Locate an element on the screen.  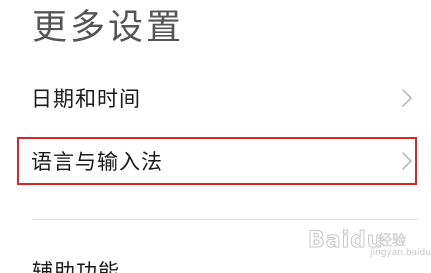
watermark-sub: 经验 is located at coordinates (392, 241).